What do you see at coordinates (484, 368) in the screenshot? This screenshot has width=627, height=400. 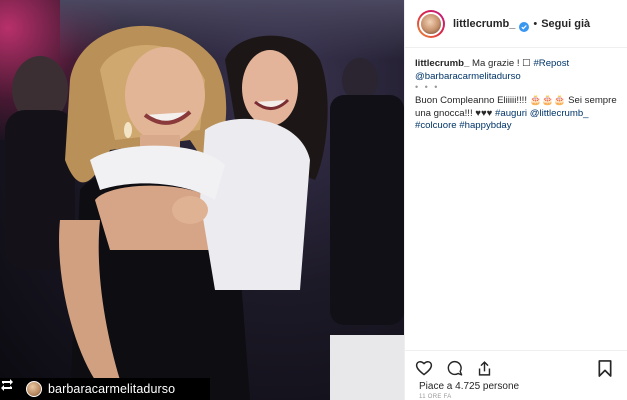 I see `share-icon` at bounding box center [484, 368].